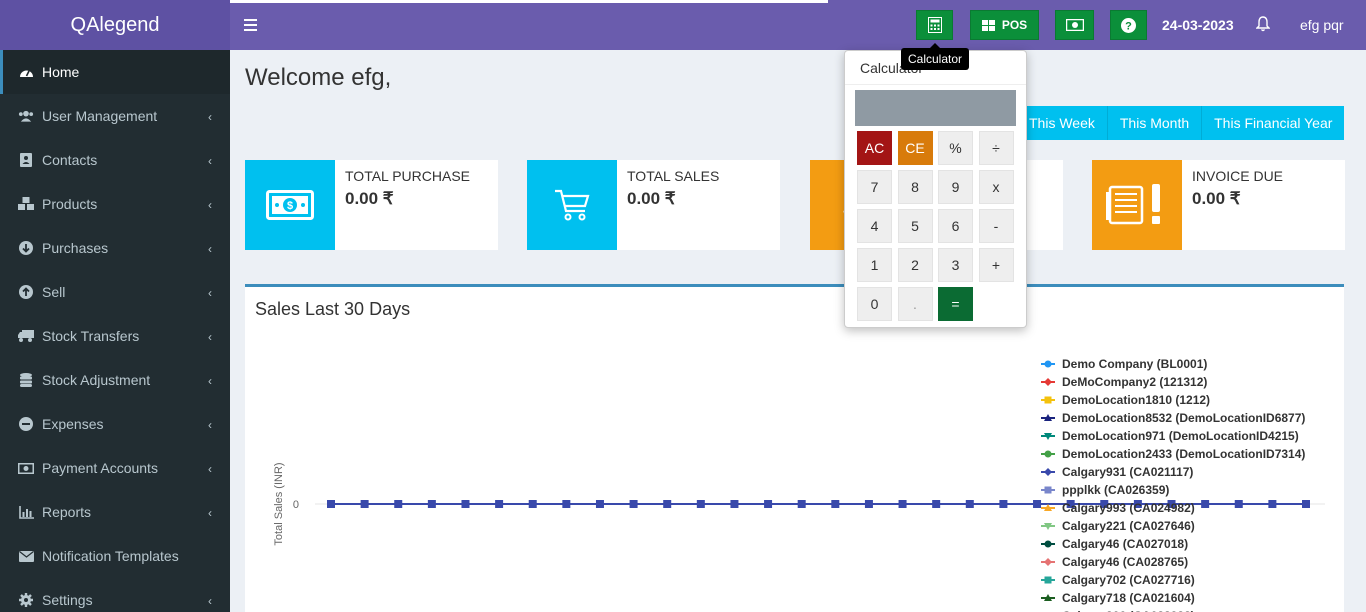 The height and width of the screenshot is (612, 1366). Describe the element at coordinates (1134, 364) in the screenshot. I see `legend-label: Demo Company (BL0001)` at that location.